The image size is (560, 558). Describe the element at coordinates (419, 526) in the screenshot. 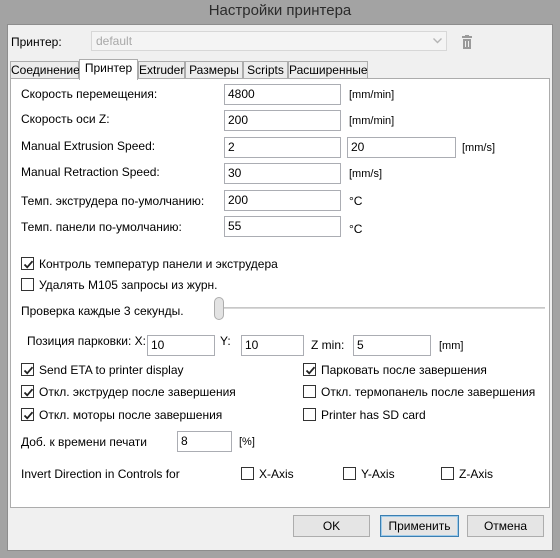

I see `apply-button: Применить` at that location.